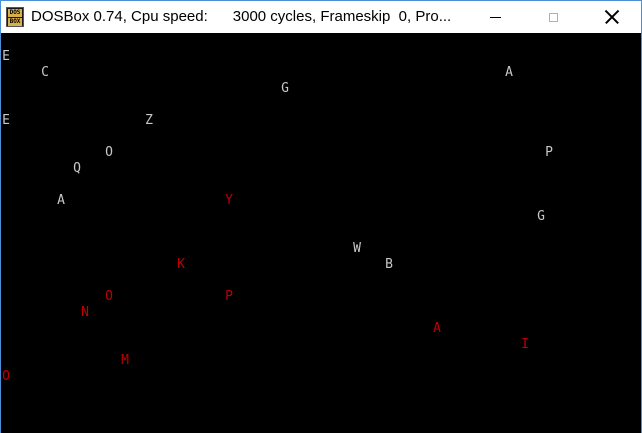 The height and width of the screenshot is (433, 642). I want to click on maximize-button, so click(553, 17).